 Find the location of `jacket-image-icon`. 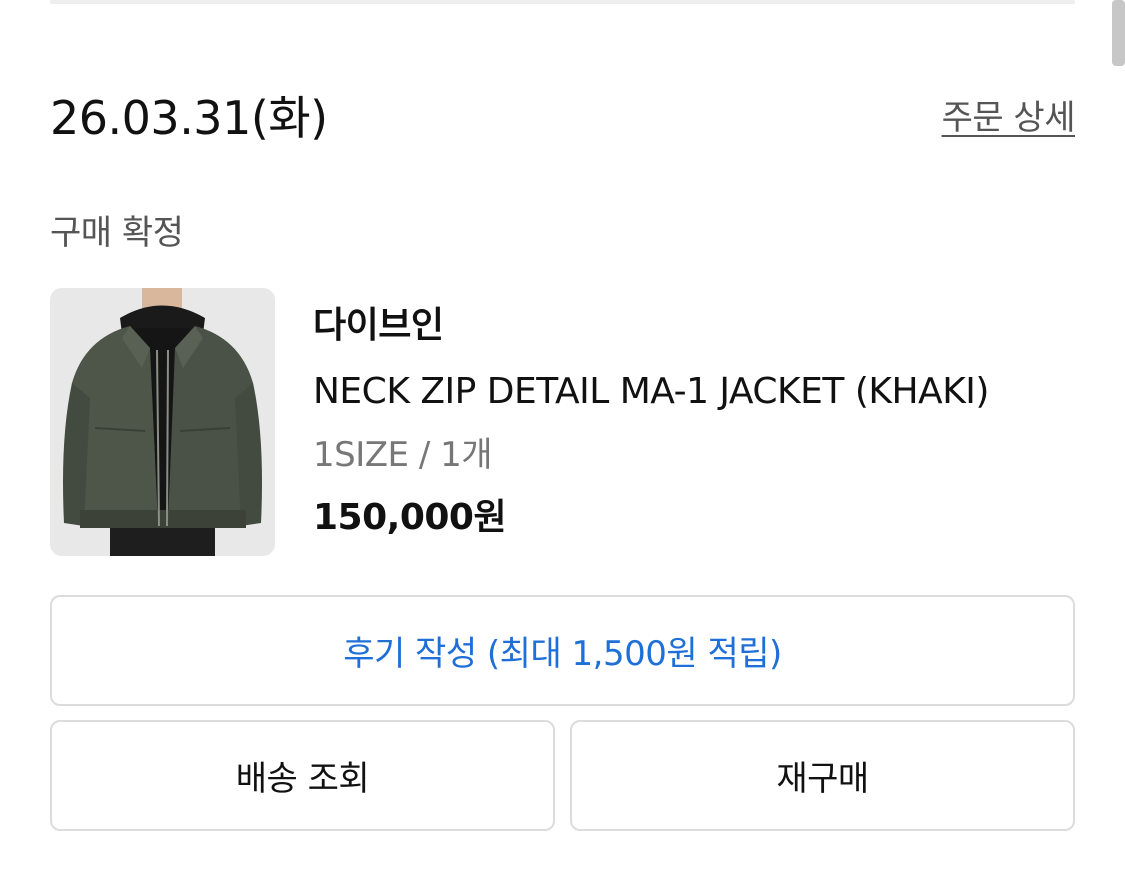

jacket-image-icon is located at coordinates (162, 422).